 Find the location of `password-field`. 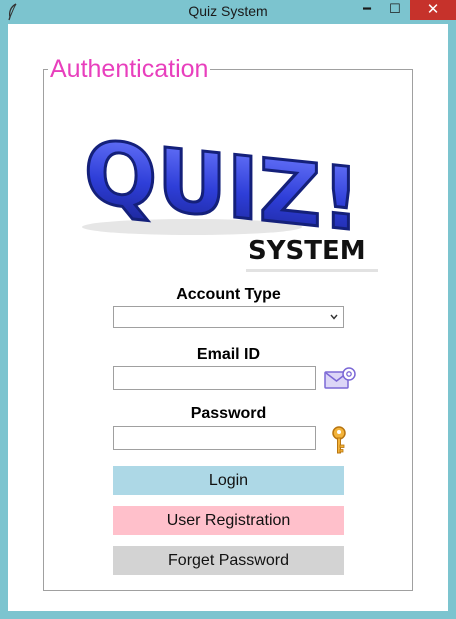

password-field is located at coordinates (214, 438).